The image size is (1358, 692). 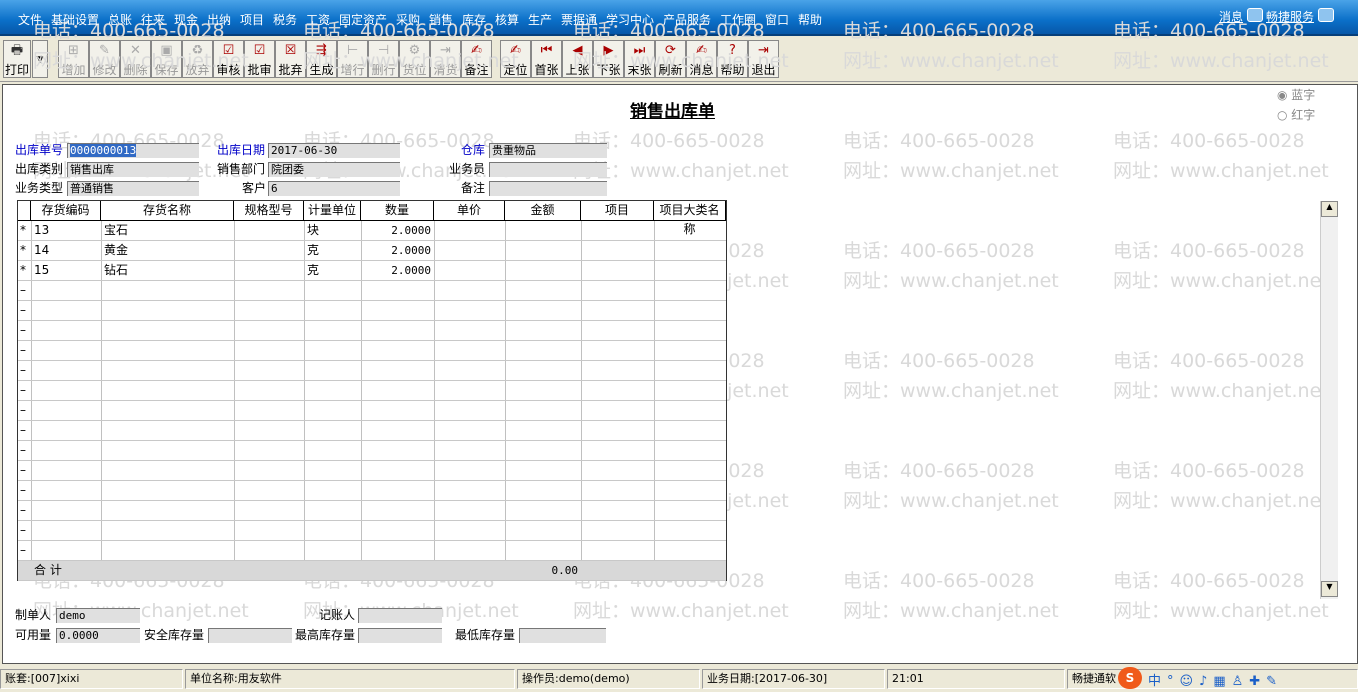 I want to click on batch-abandon-button: ☒ 批弃, so click(x=290, y=59).